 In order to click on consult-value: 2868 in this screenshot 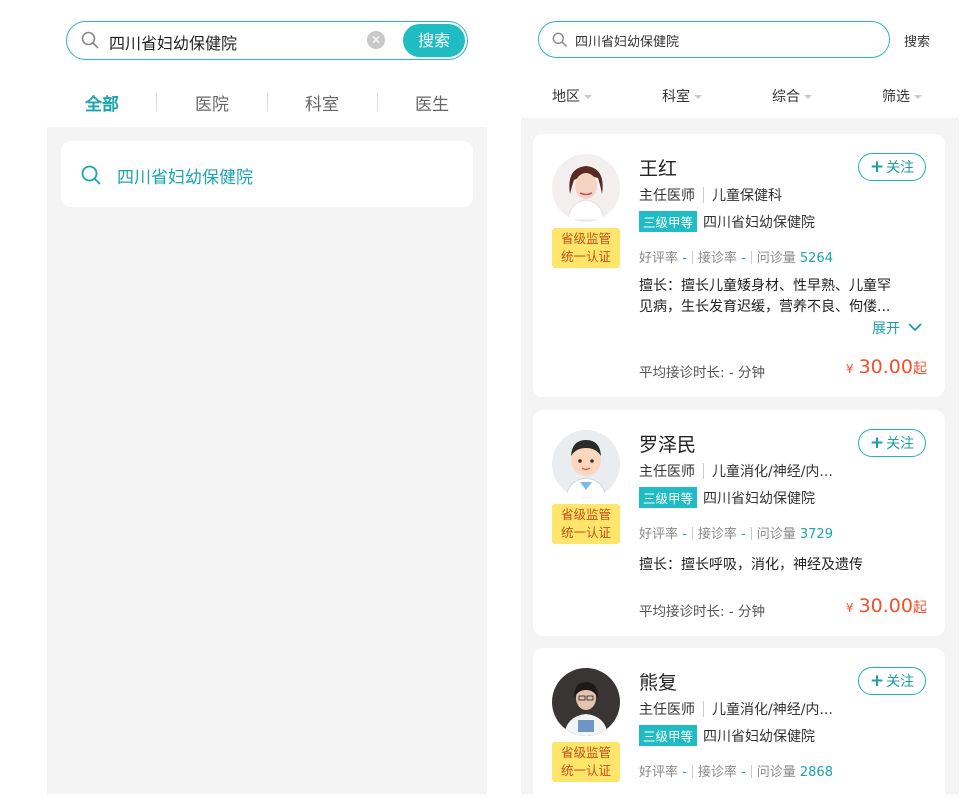, I will do `click(816, 772)`.